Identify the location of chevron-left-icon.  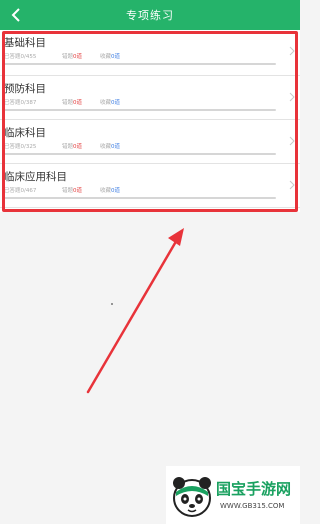
(15, 15).